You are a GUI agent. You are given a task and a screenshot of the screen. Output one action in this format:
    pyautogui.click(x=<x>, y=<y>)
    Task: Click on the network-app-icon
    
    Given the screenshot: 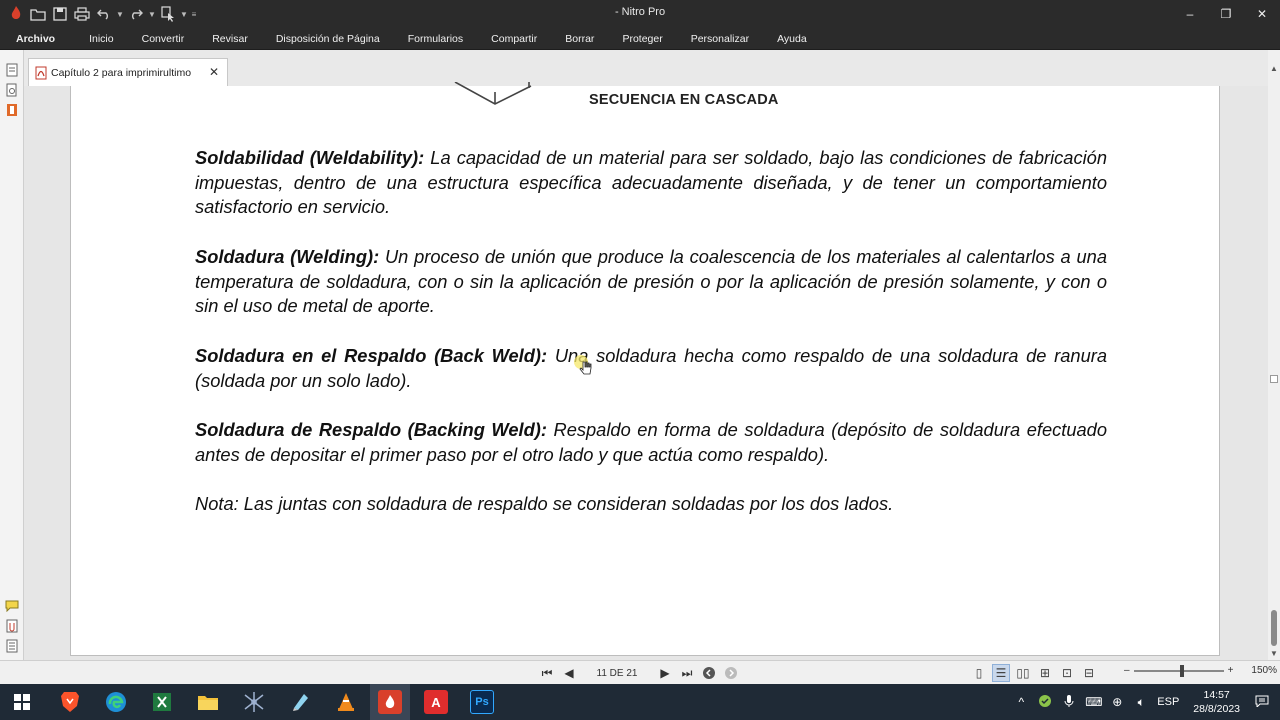 What is the action you would take?
    pyautogui.click(x=254, y=702)
    